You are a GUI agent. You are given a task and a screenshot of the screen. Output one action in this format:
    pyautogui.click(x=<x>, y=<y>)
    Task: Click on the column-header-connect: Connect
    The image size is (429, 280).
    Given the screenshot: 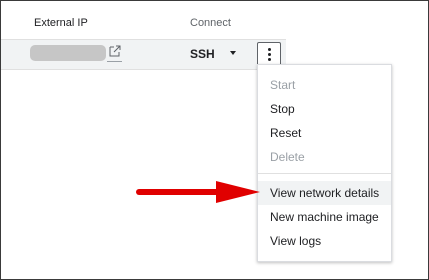 What is the action you would take?
    pyautogui.click(x=210, y=23)
    